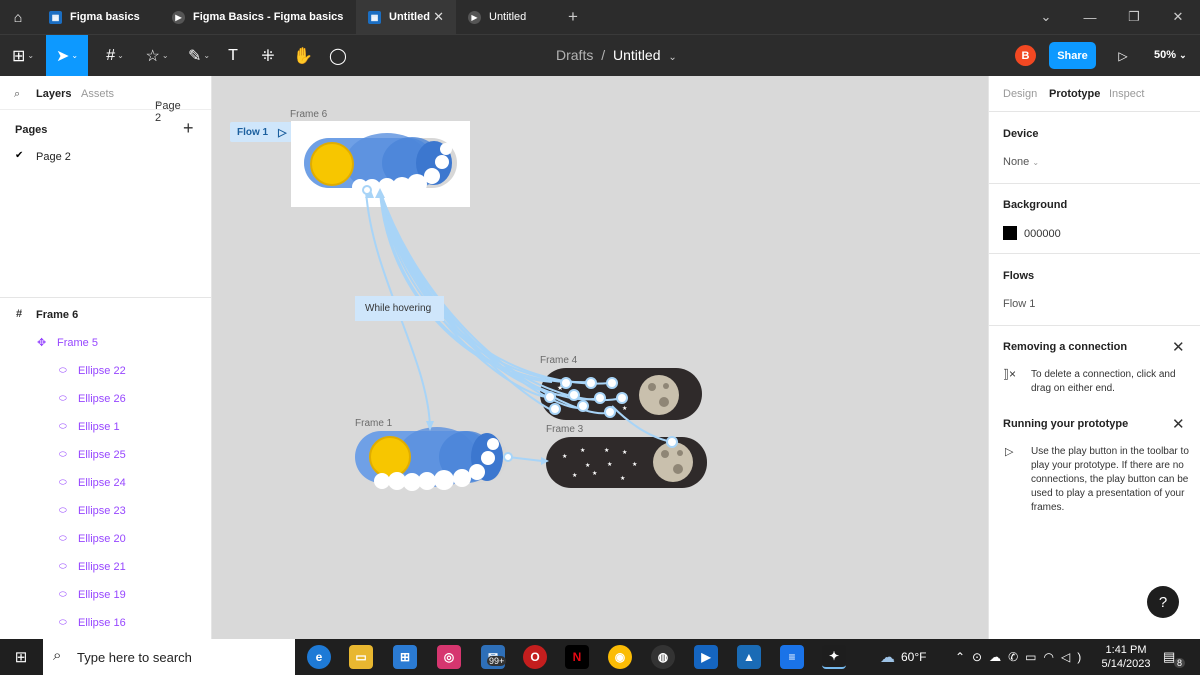 The height and width of the screenshot is (675, 1200). I want to click on opera-icon: O, so click(535, 657).